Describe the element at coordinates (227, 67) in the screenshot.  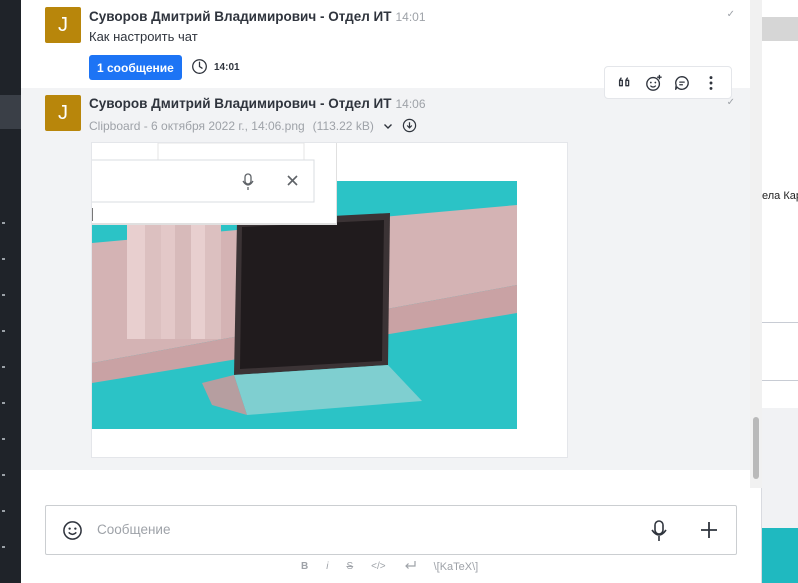
I see `thread-last-time: 14:01` at that location.